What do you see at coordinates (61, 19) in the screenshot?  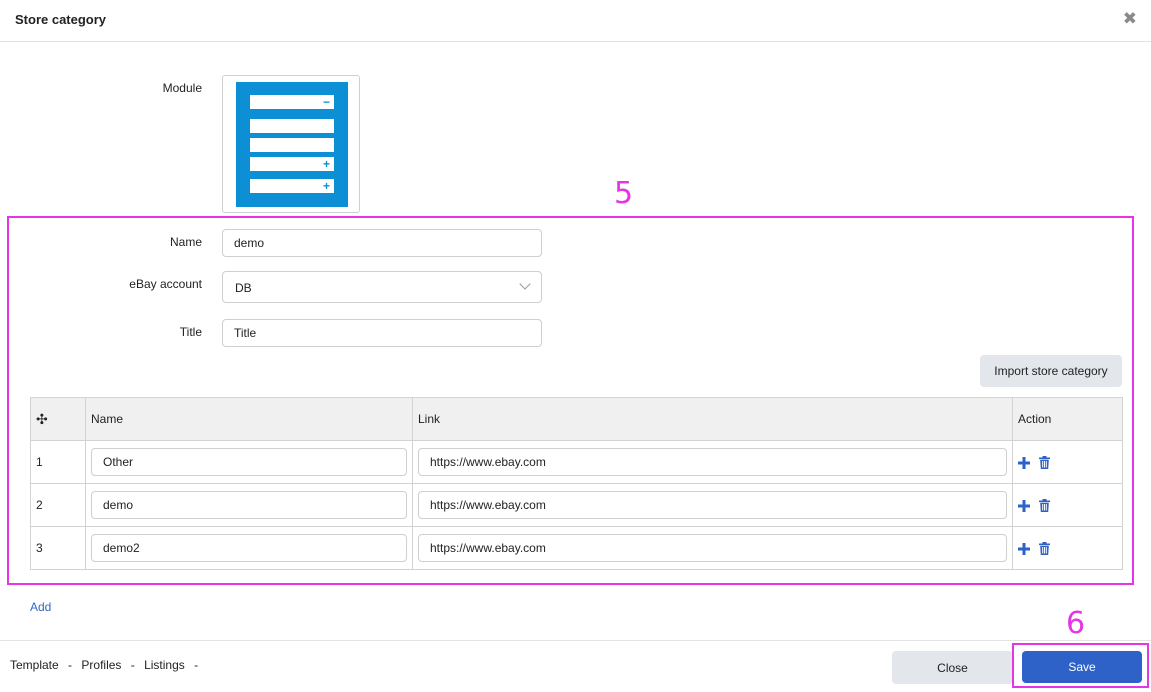 I see `dialog-title: Store category` at bounding box center [61, 19].